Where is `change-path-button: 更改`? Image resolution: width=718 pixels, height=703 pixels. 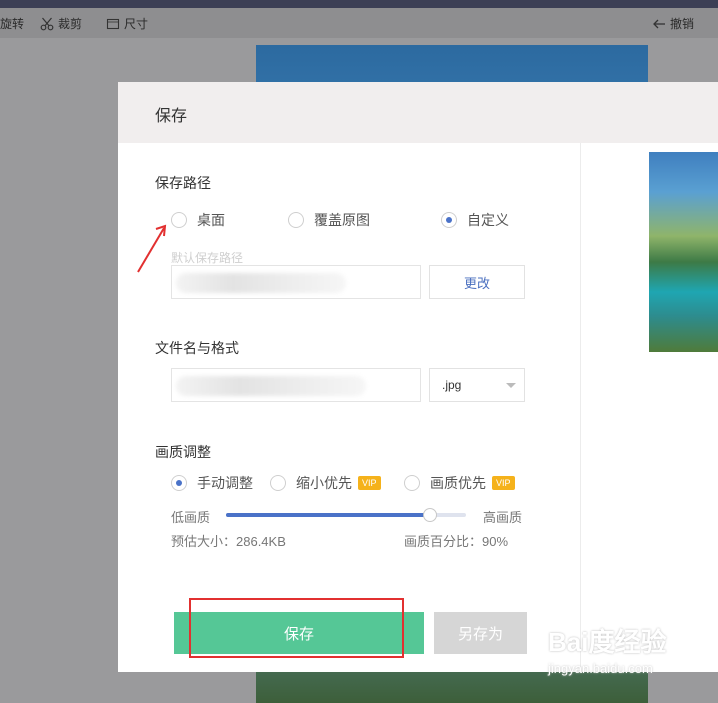 change-path-button: 更改 is located at coordinates (477, 282).